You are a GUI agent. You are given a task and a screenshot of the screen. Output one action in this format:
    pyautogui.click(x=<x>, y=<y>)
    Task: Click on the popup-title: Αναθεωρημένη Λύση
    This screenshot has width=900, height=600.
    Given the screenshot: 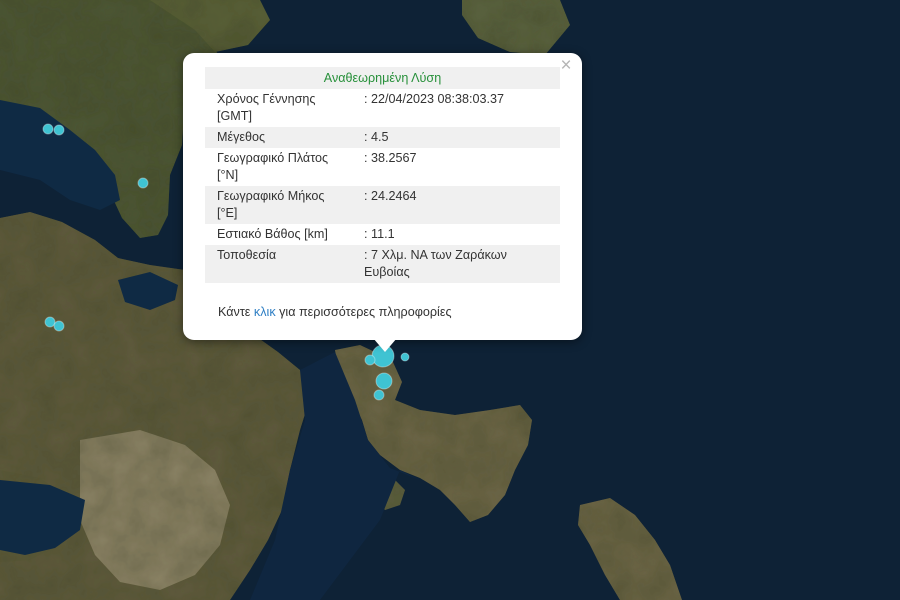 What is the action you would take?
    pyautogui.click(x=382, y=78)
    